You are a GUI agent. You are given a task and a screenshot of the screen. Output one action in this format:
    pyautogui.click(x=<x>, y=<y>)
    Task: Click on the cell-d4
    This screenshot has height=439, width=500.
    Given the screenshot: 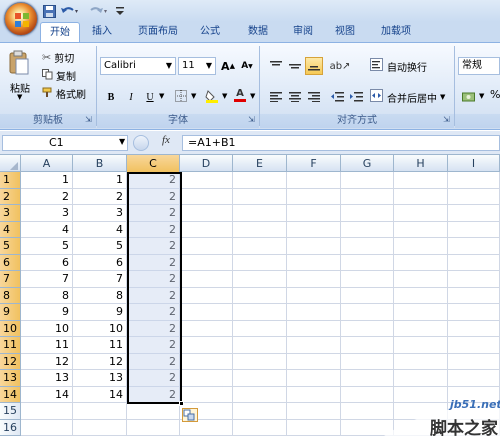 What is the action you would take?
    pyautogui.click(x=206, y=229)
    